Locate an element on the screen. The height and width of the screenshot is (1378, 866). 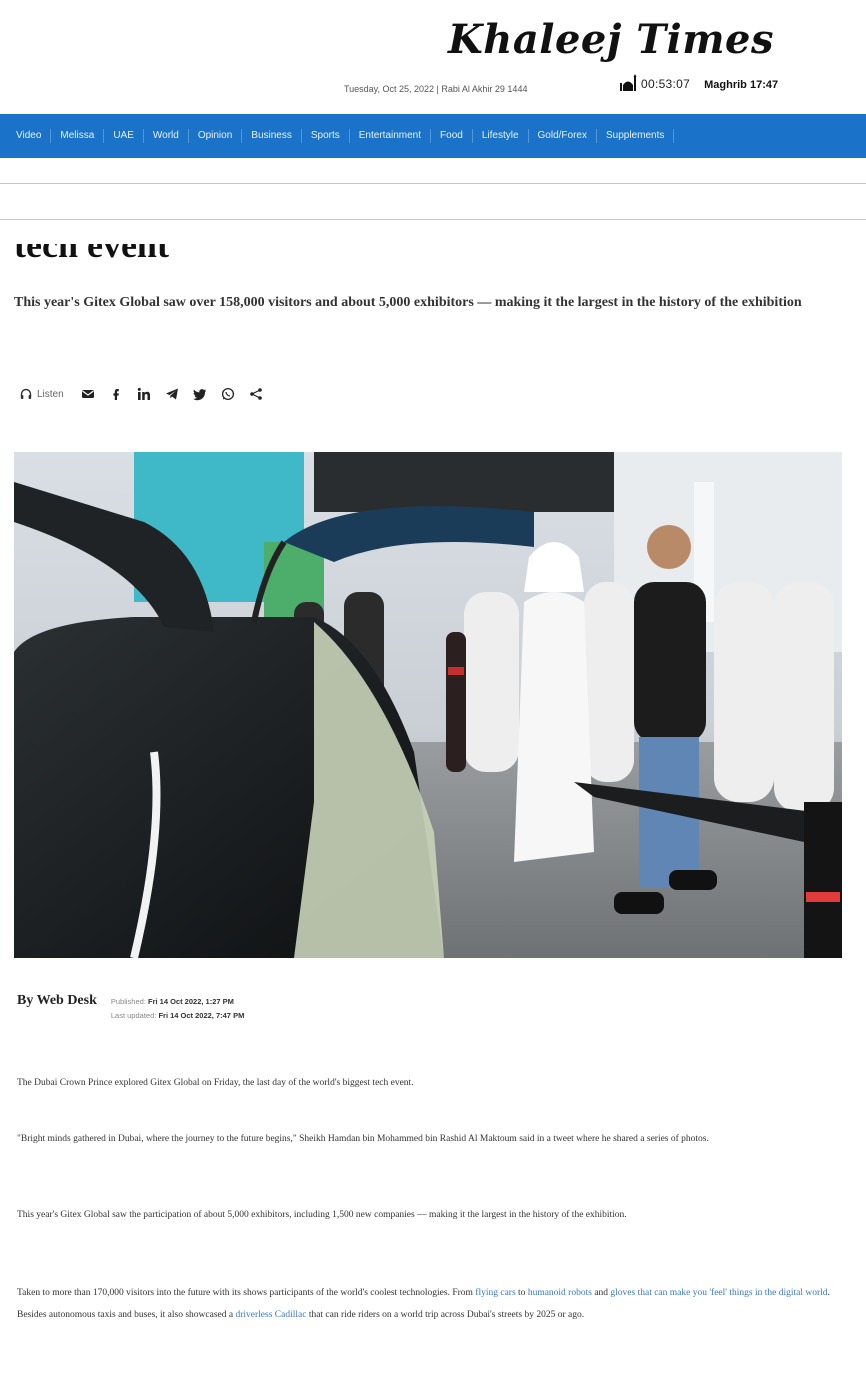
nav-item-video: Video is located at coordinates (26, 136).